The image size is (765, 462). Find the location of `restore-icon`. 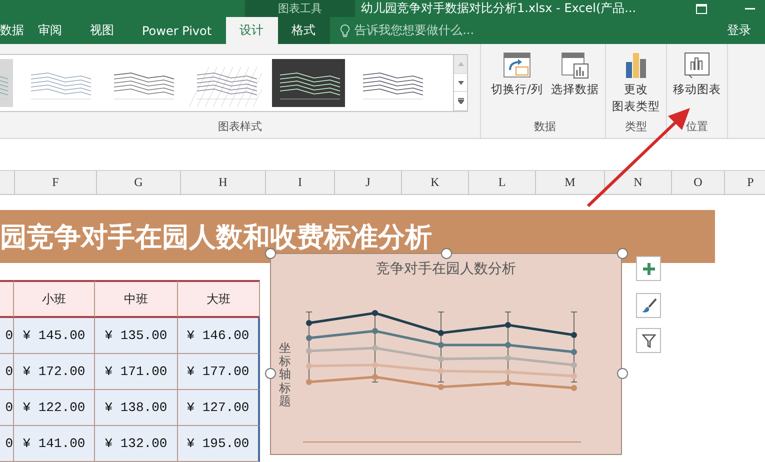

restore-icon is located at coordinates (701, 9).